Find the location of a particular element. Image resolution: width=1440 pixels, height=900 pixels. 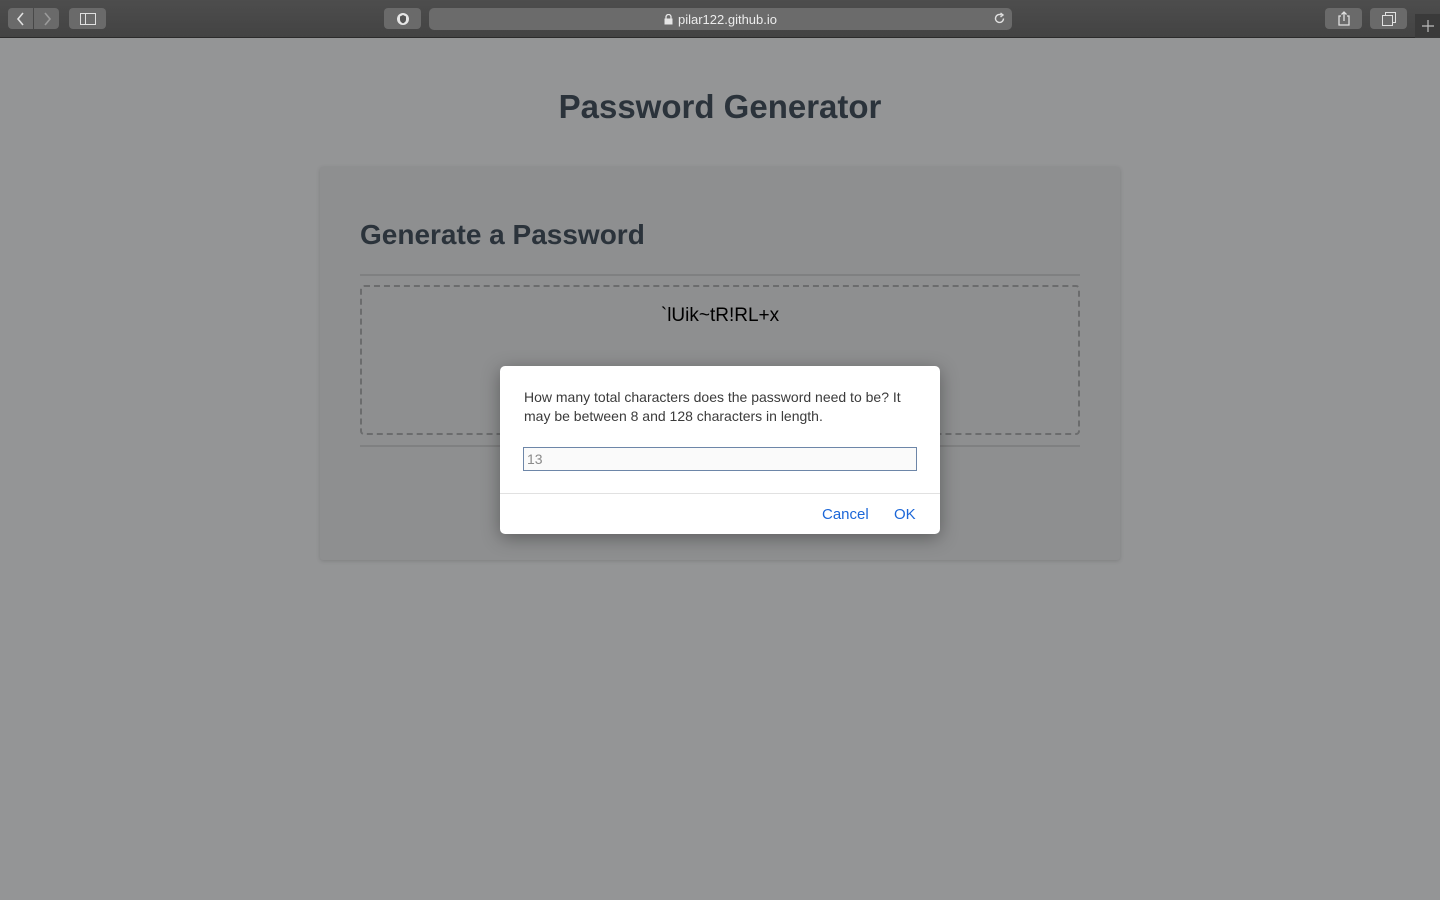

card-header: Generate a Password is located at coordinates (502, 234).